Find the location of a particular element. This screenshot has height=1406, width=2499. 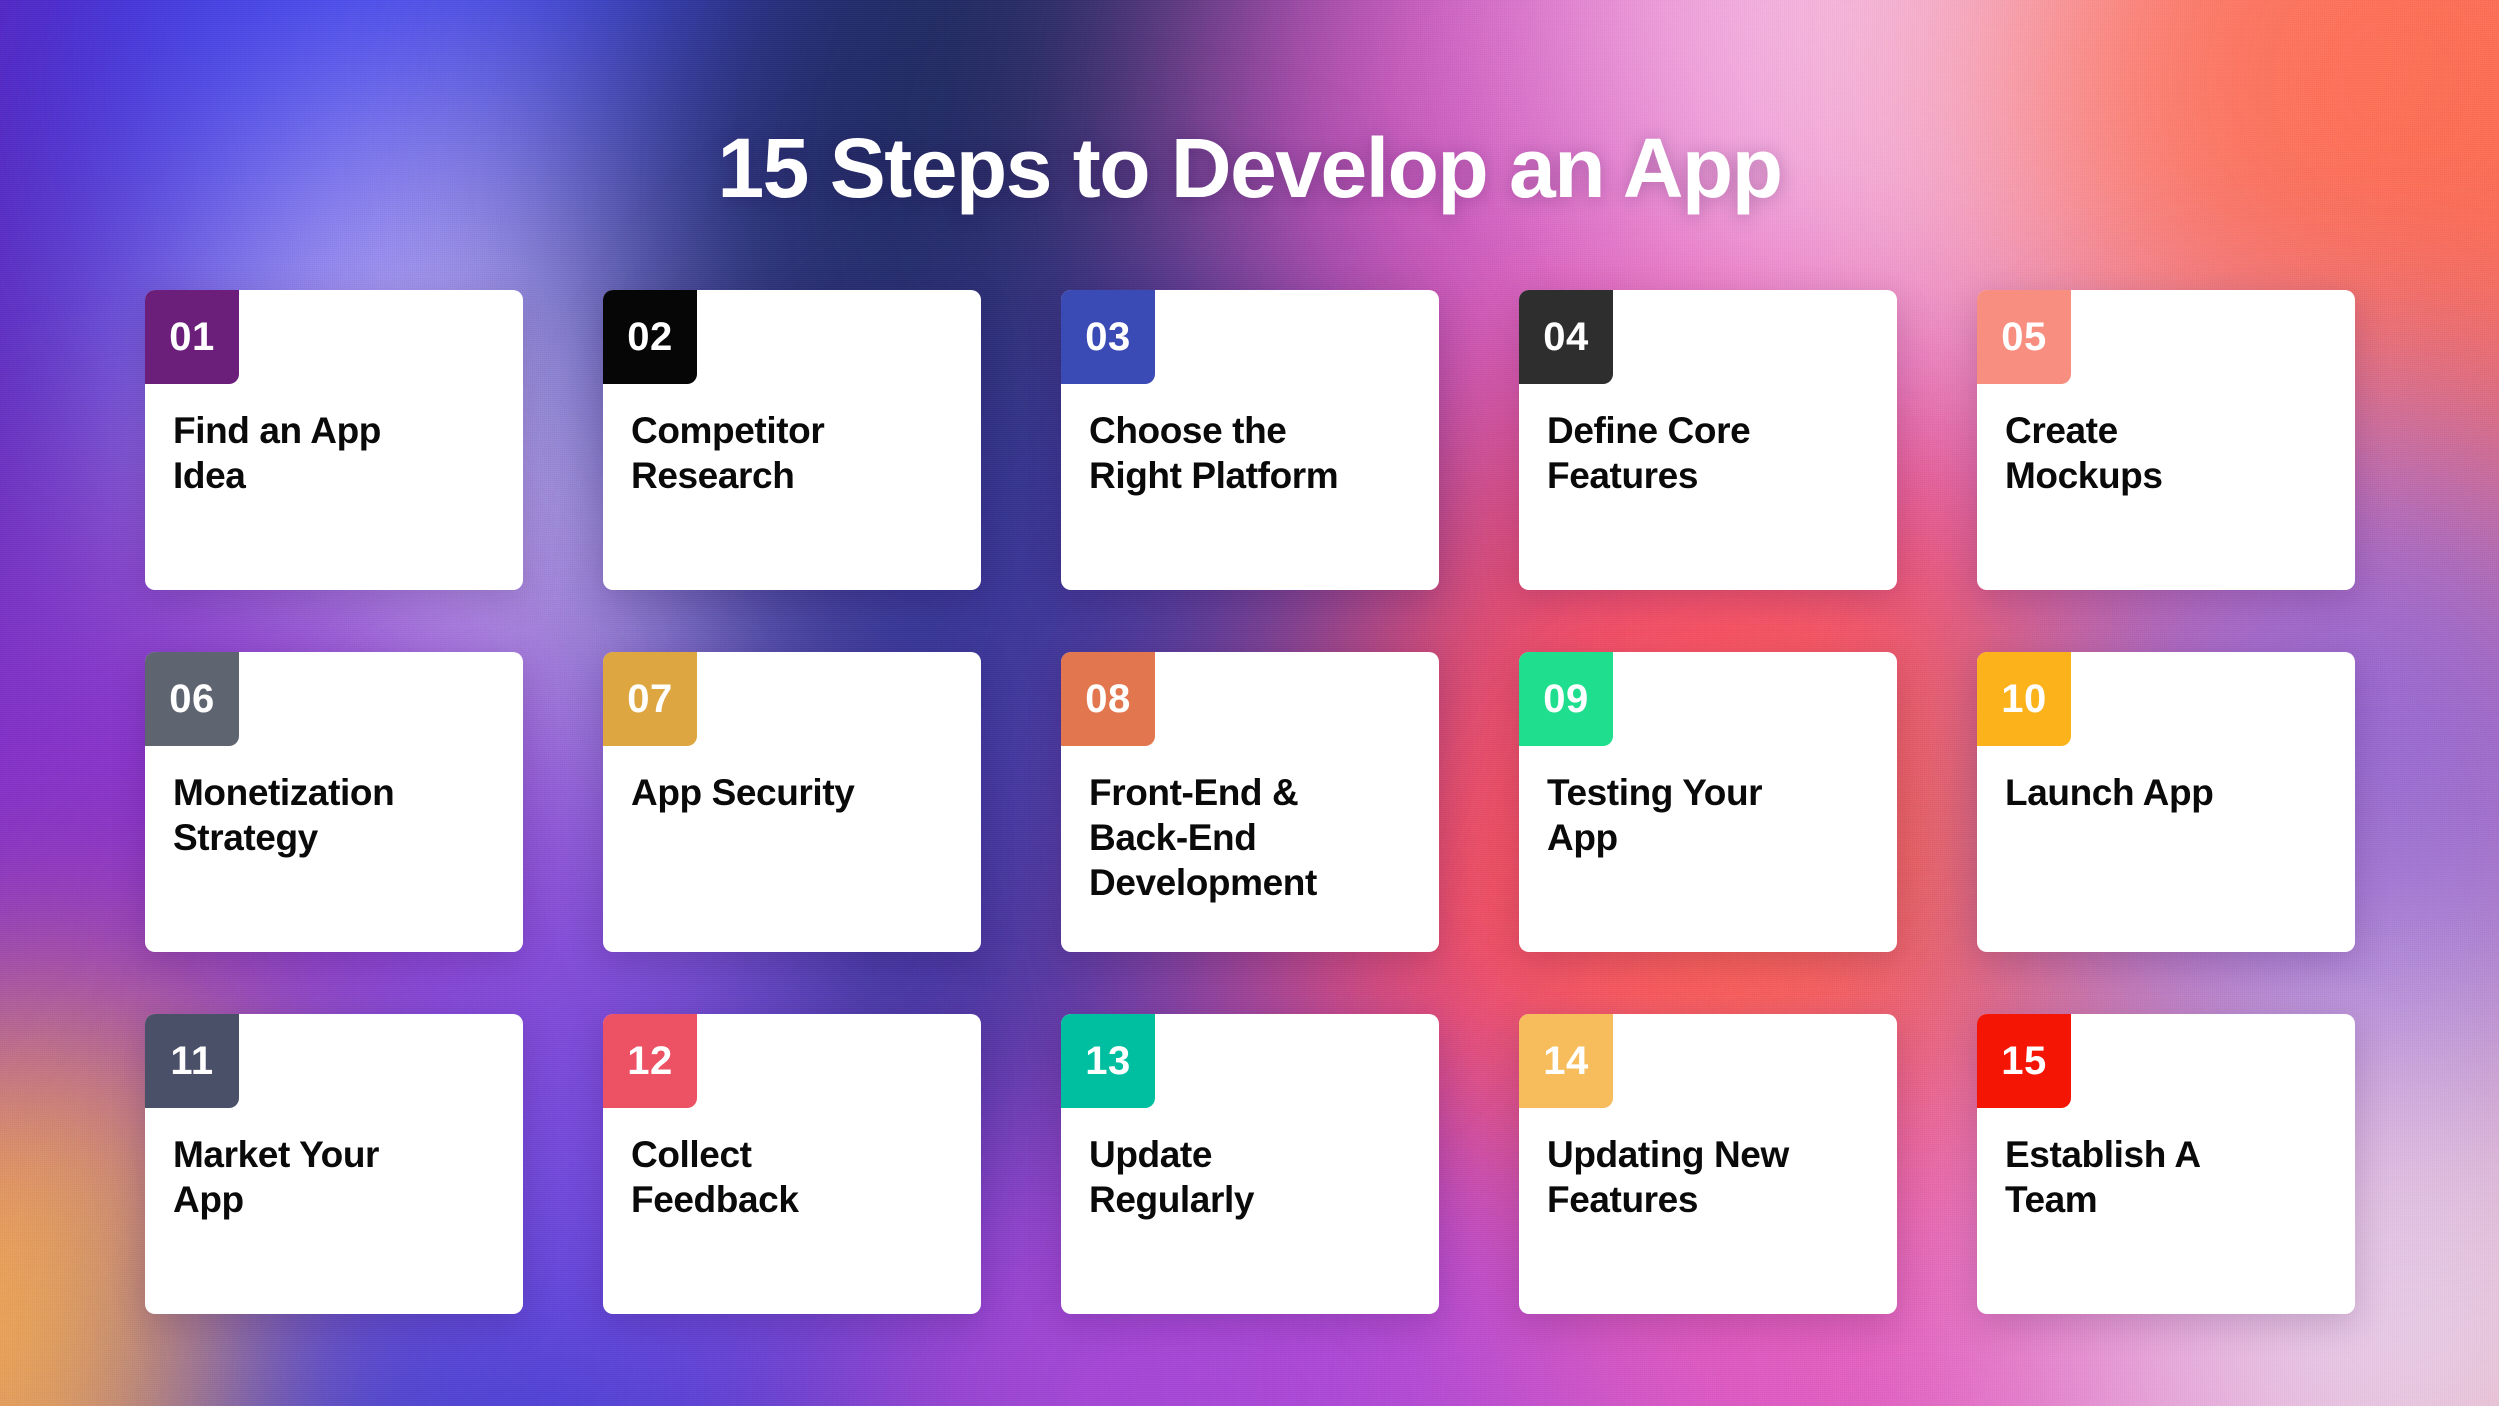

step-number-badge: 14 is located at coordinates (1566, 1061).